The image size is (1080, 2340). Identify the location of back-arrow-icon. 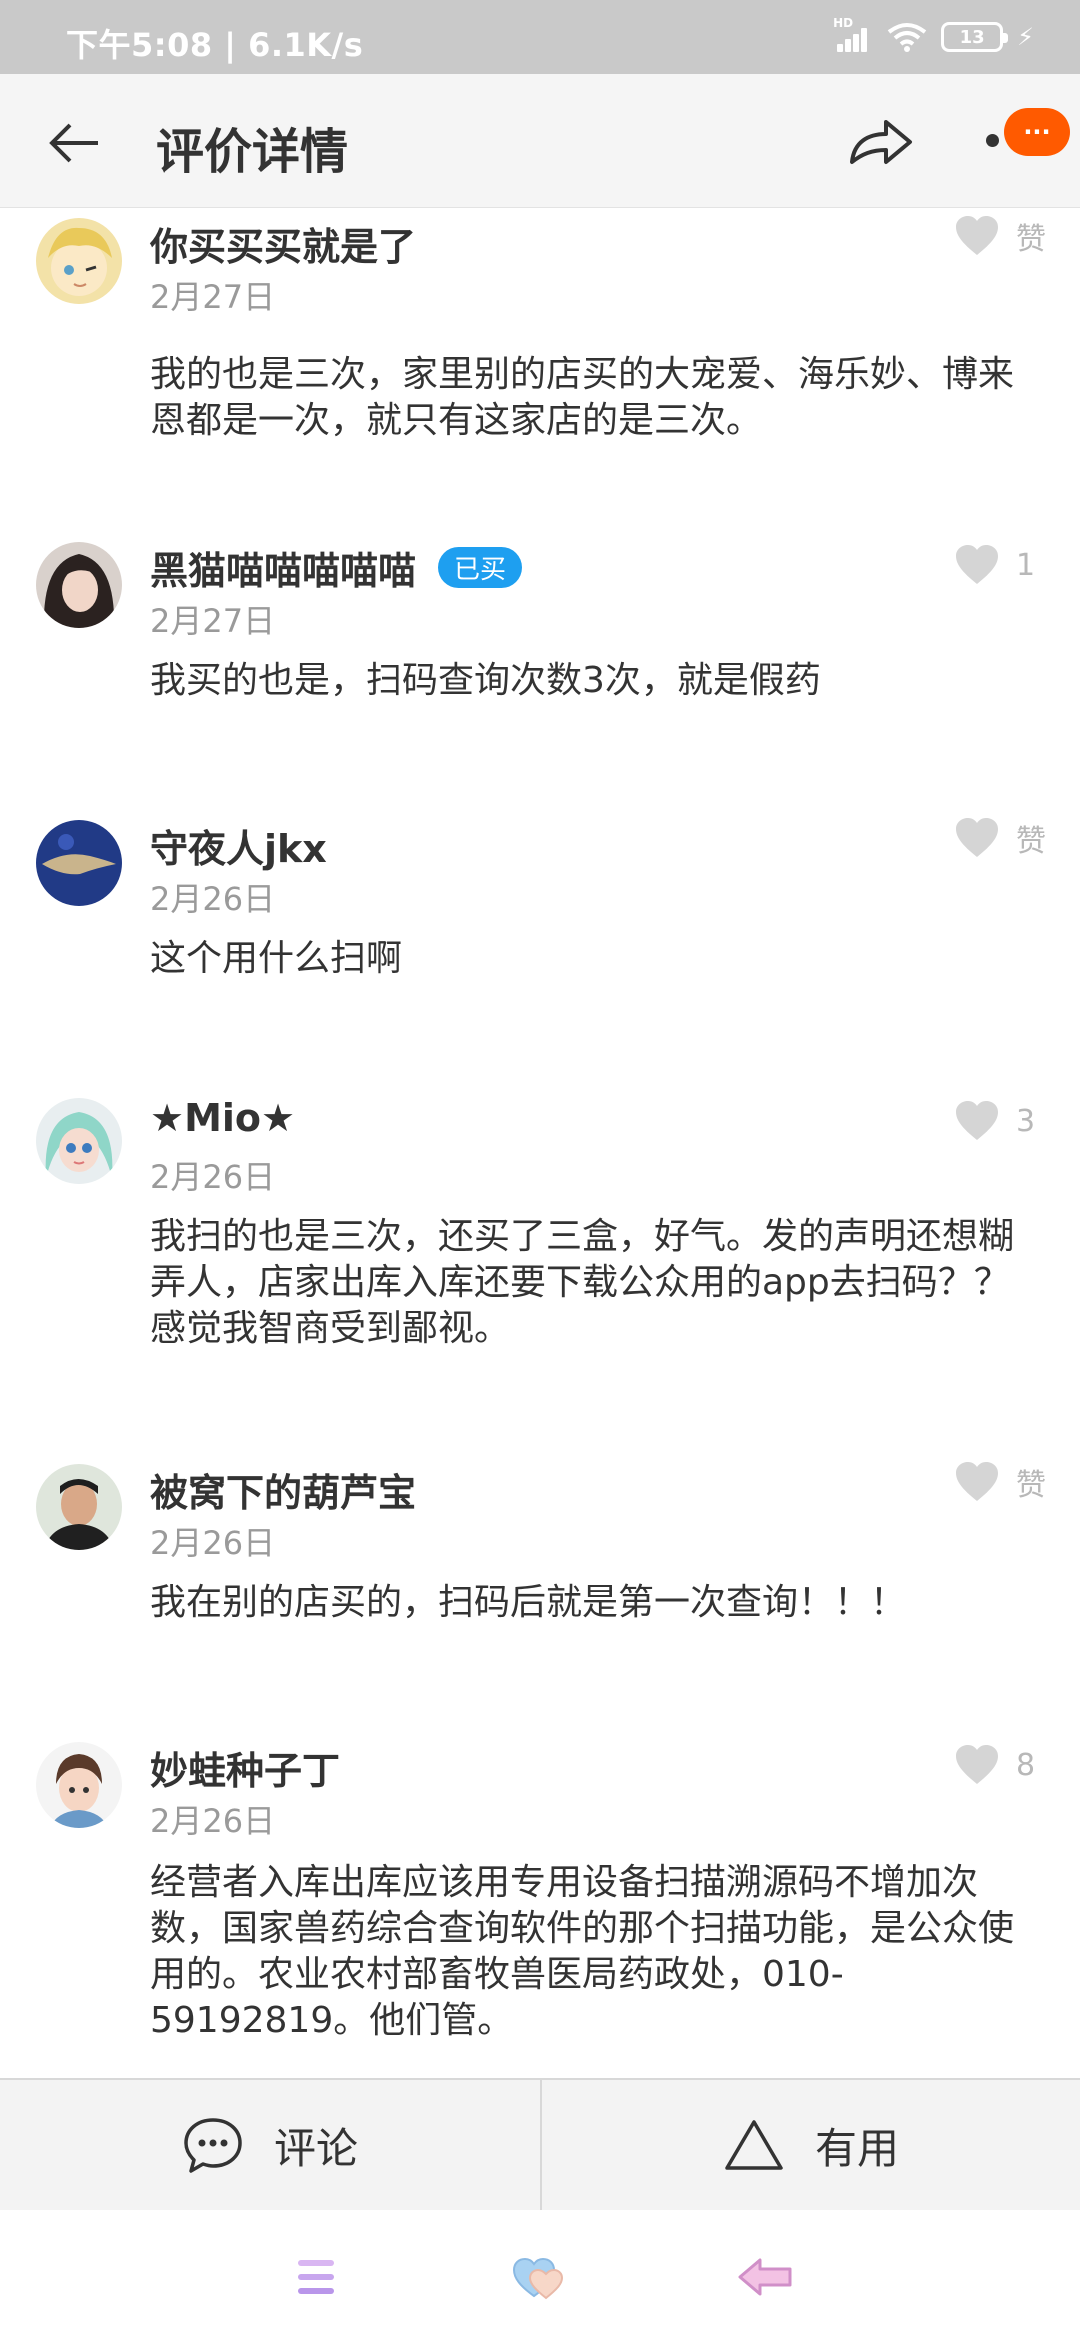
(75, 143).